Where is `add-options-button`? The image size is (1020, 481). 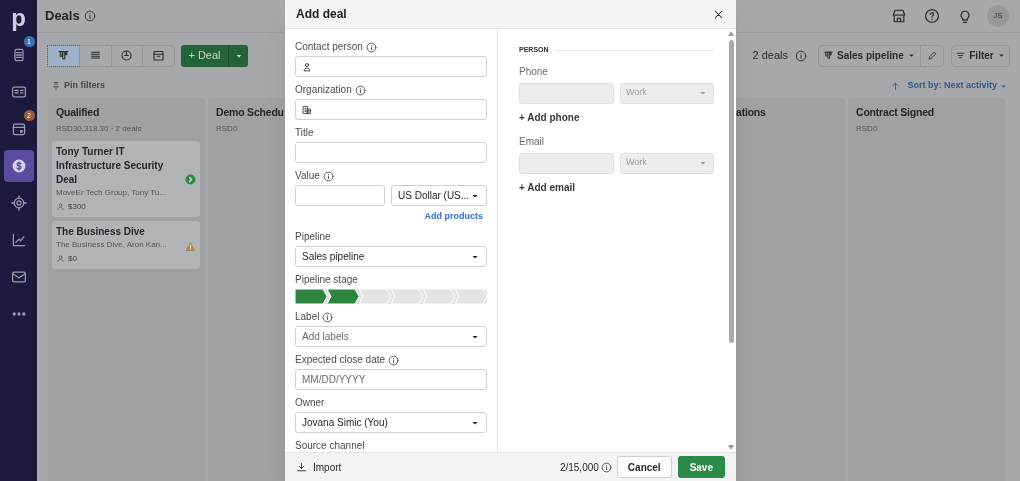 add-options-button is located at coordinates (238, 55).